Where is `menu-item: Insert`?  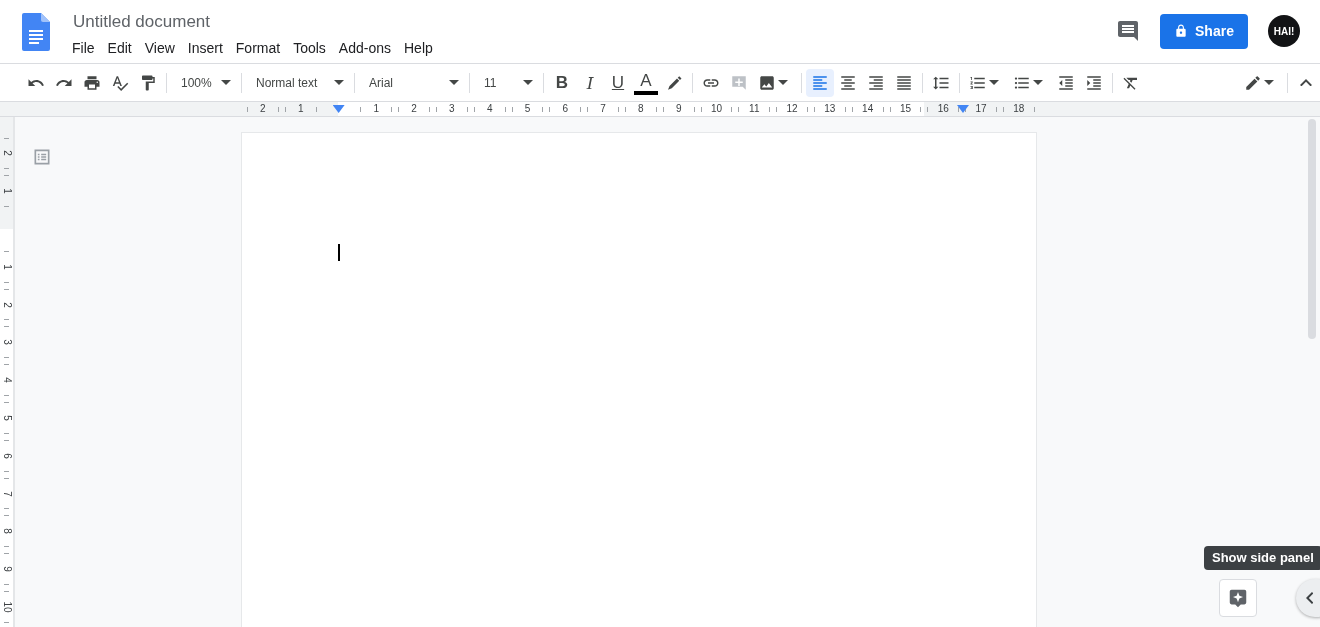
menu-item: Insert is located at coordinates (207, 48).